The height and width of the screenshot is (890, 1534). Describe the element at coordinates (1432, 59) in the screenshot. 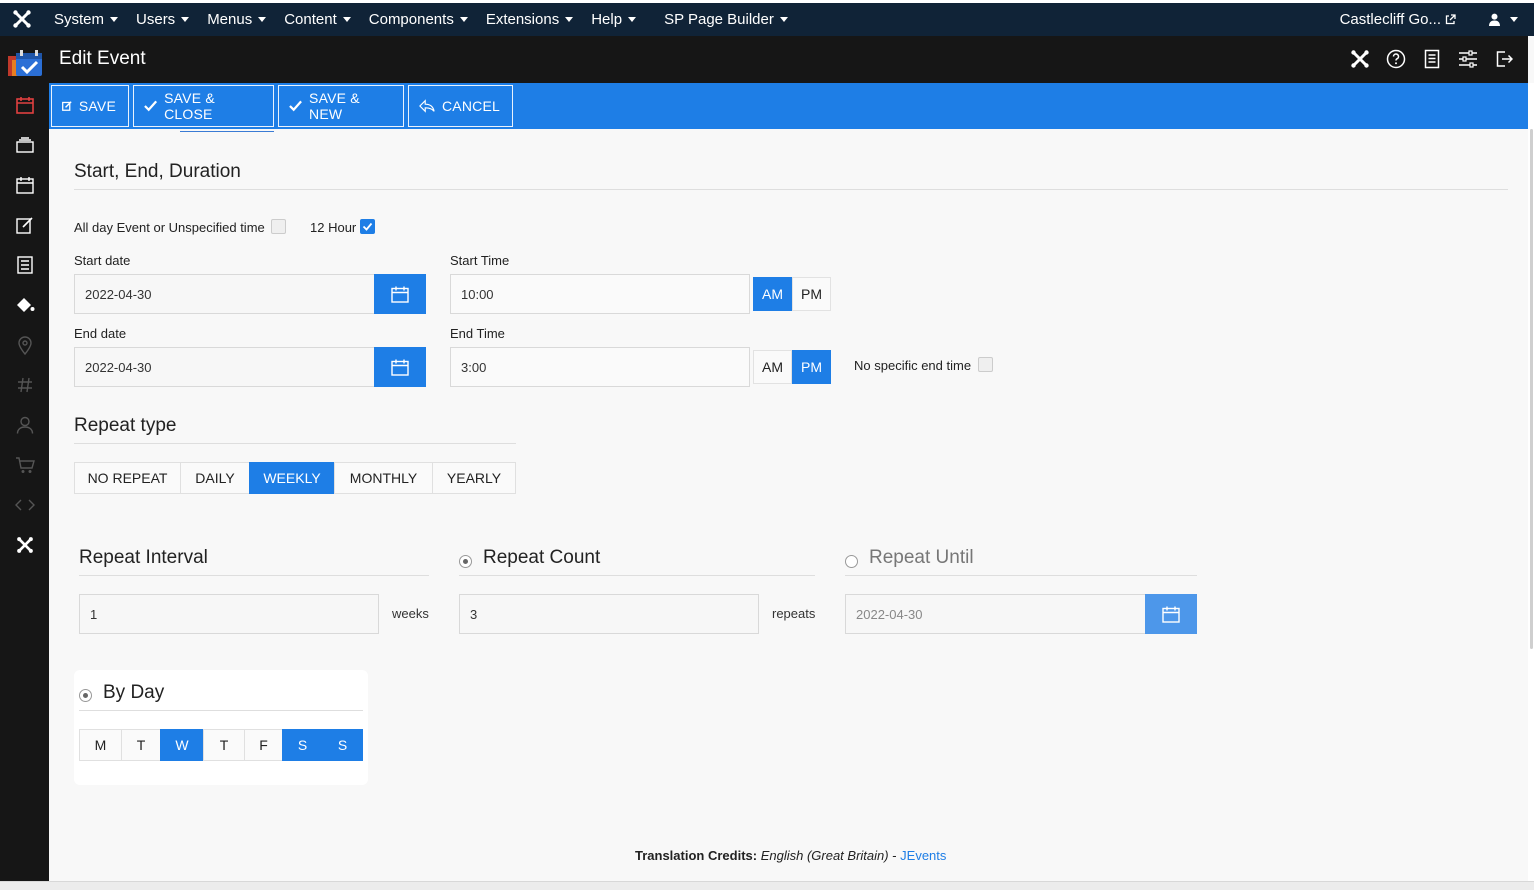

I see `document-icon` at that location.